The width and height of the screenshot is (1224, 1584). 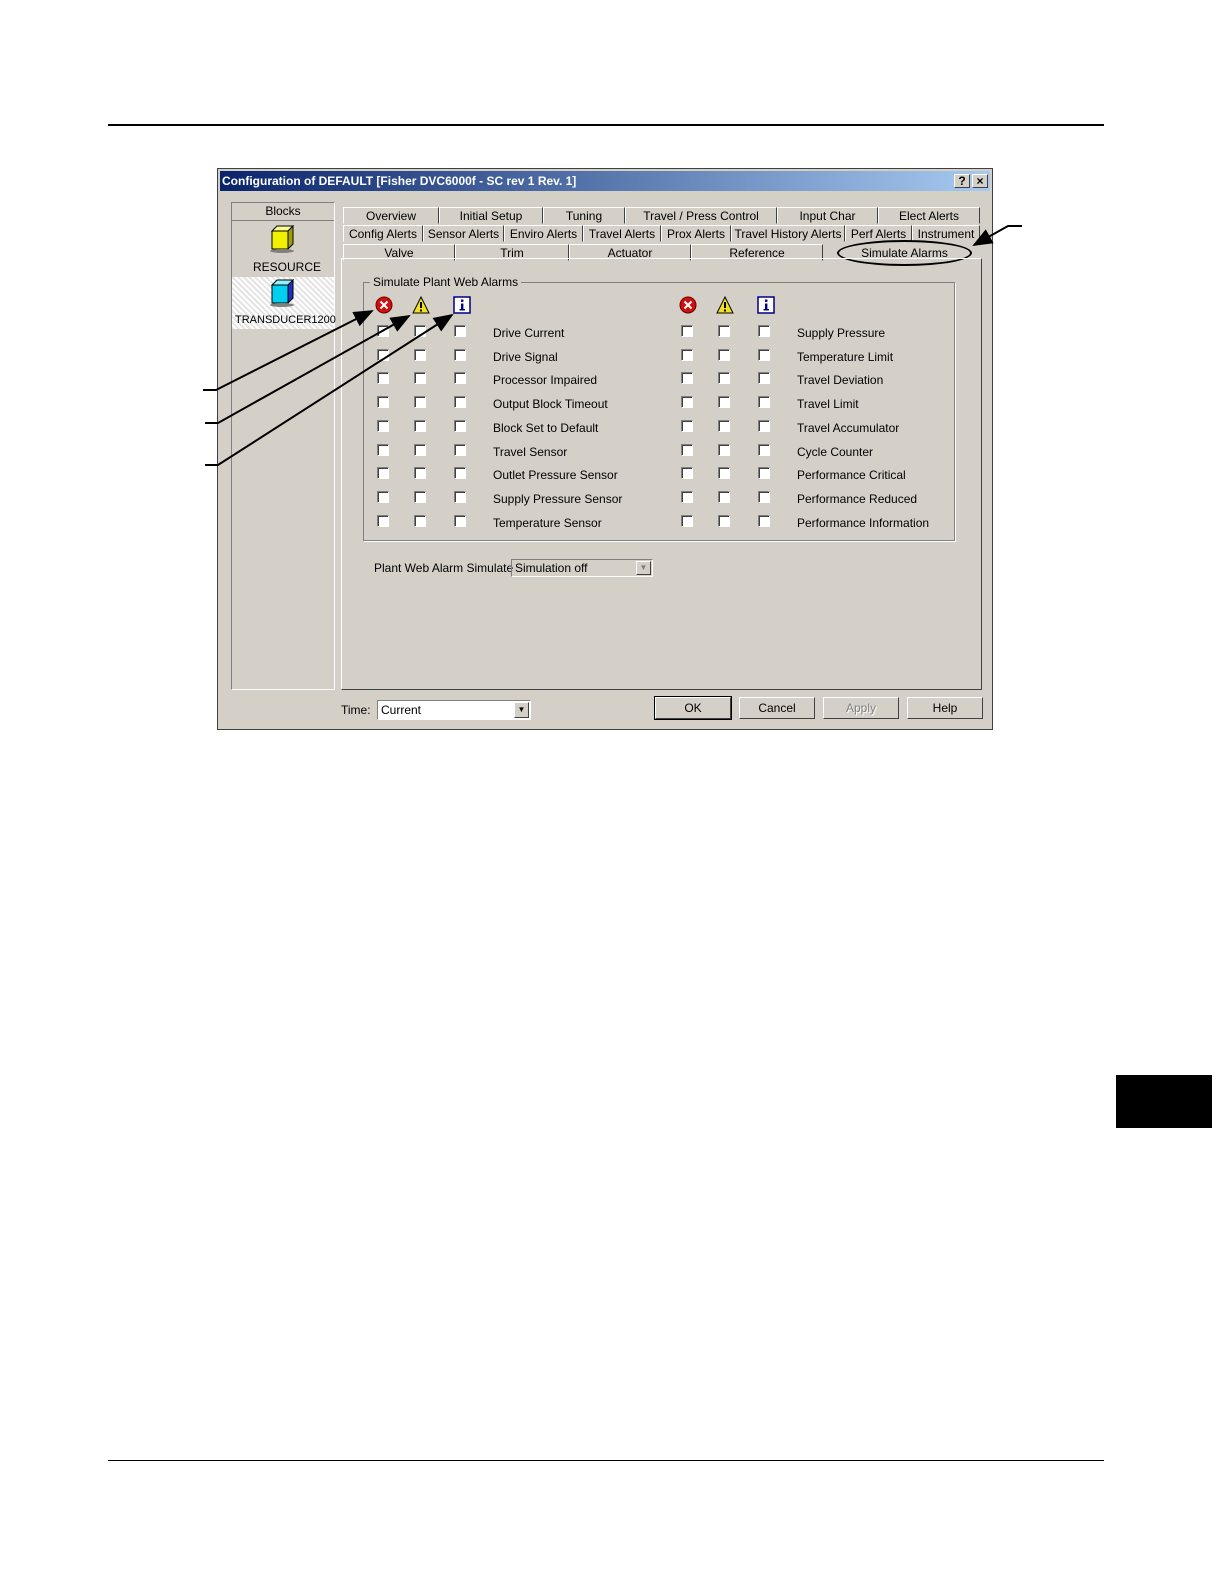 What do you see at coordinates (612, 345) in the screenshot?
I see `callout-arrows` at bounding box center [612, 345].